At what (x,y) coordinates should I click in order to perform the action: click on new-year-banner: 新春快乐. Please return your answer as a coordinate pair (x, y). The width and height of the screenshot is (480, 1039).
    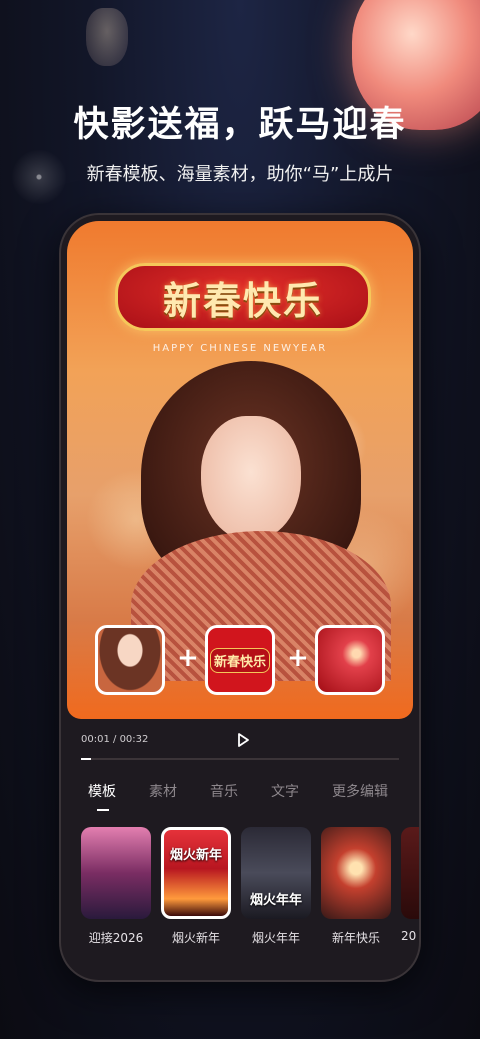
    Looking at the image, I should click on (243, 297).